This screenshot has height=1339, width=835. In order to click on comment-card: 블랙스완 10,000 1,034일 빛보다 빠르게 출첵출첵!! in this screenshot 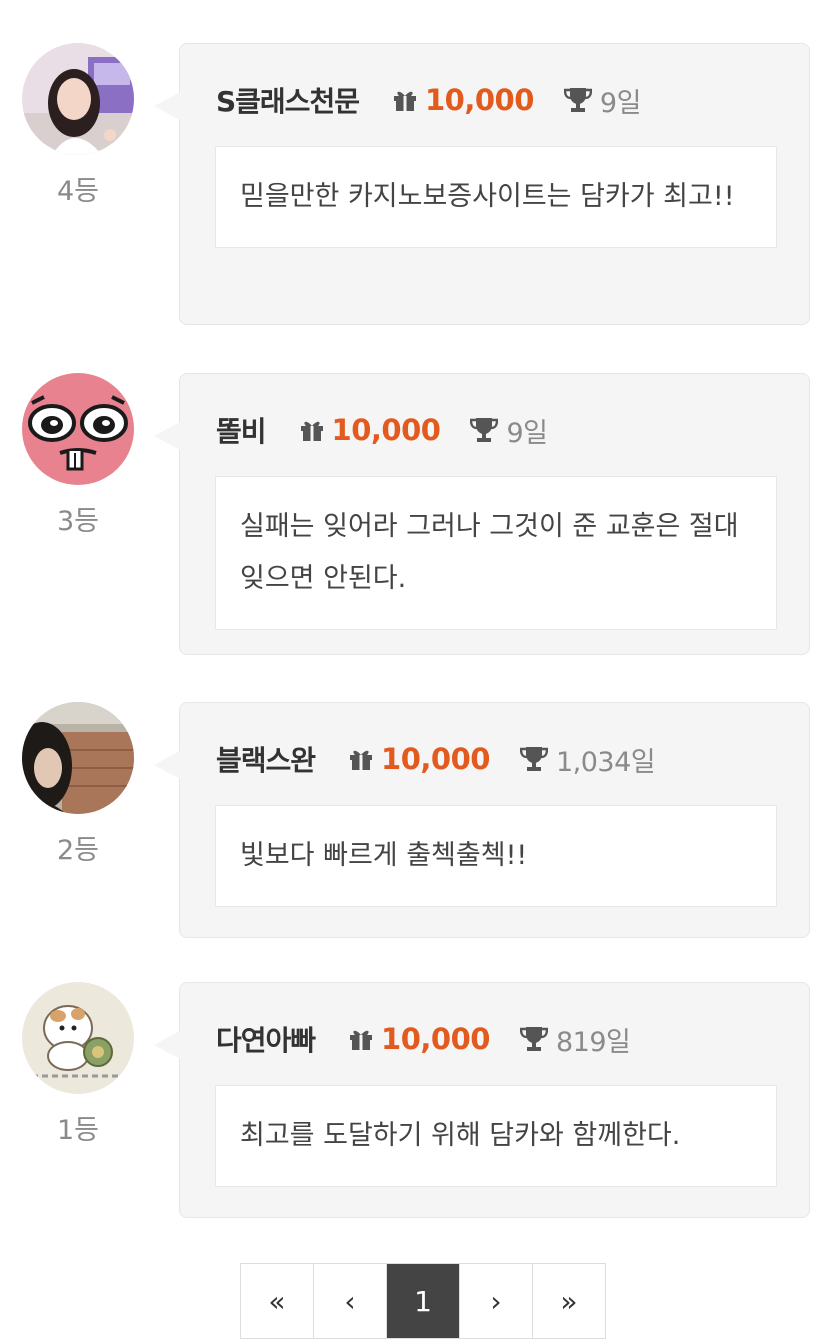, I will do `click(482, 820)`.